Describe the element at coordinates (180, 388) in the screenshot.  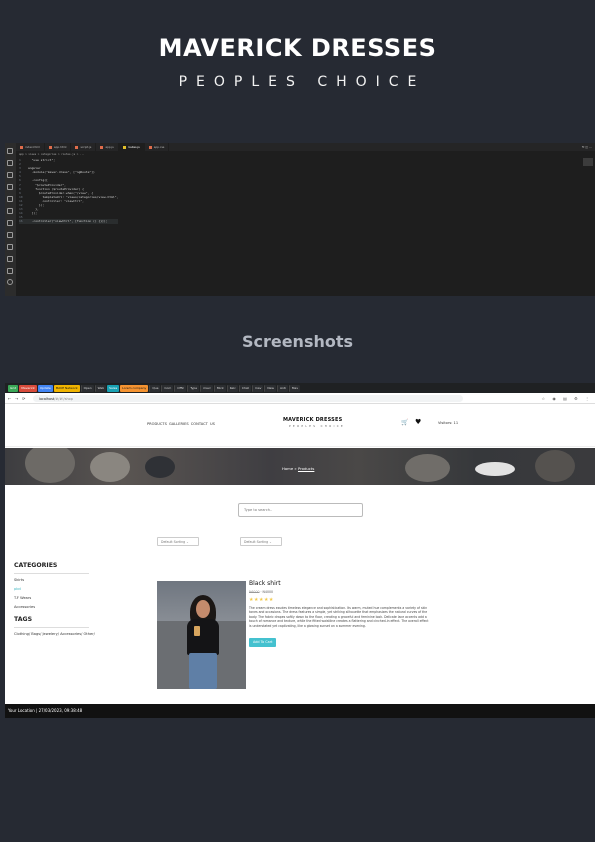
I see `browser-tab: Offic` at that location.